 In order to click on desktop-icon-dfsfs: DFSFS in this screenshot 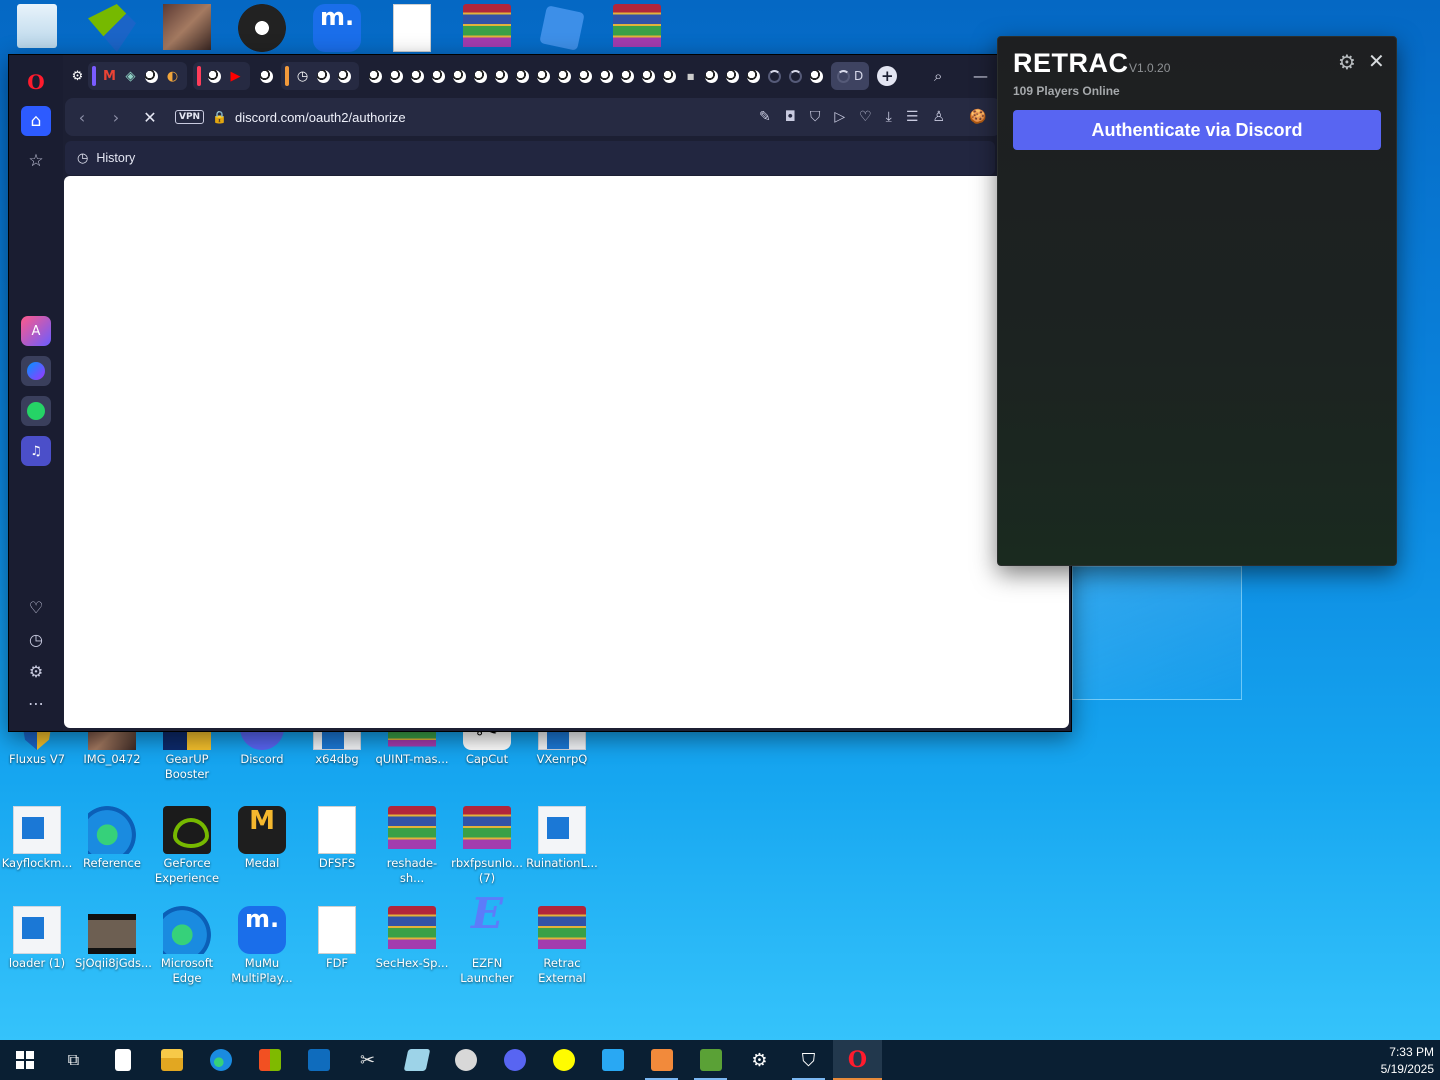, I will do `click(337, 838)`.